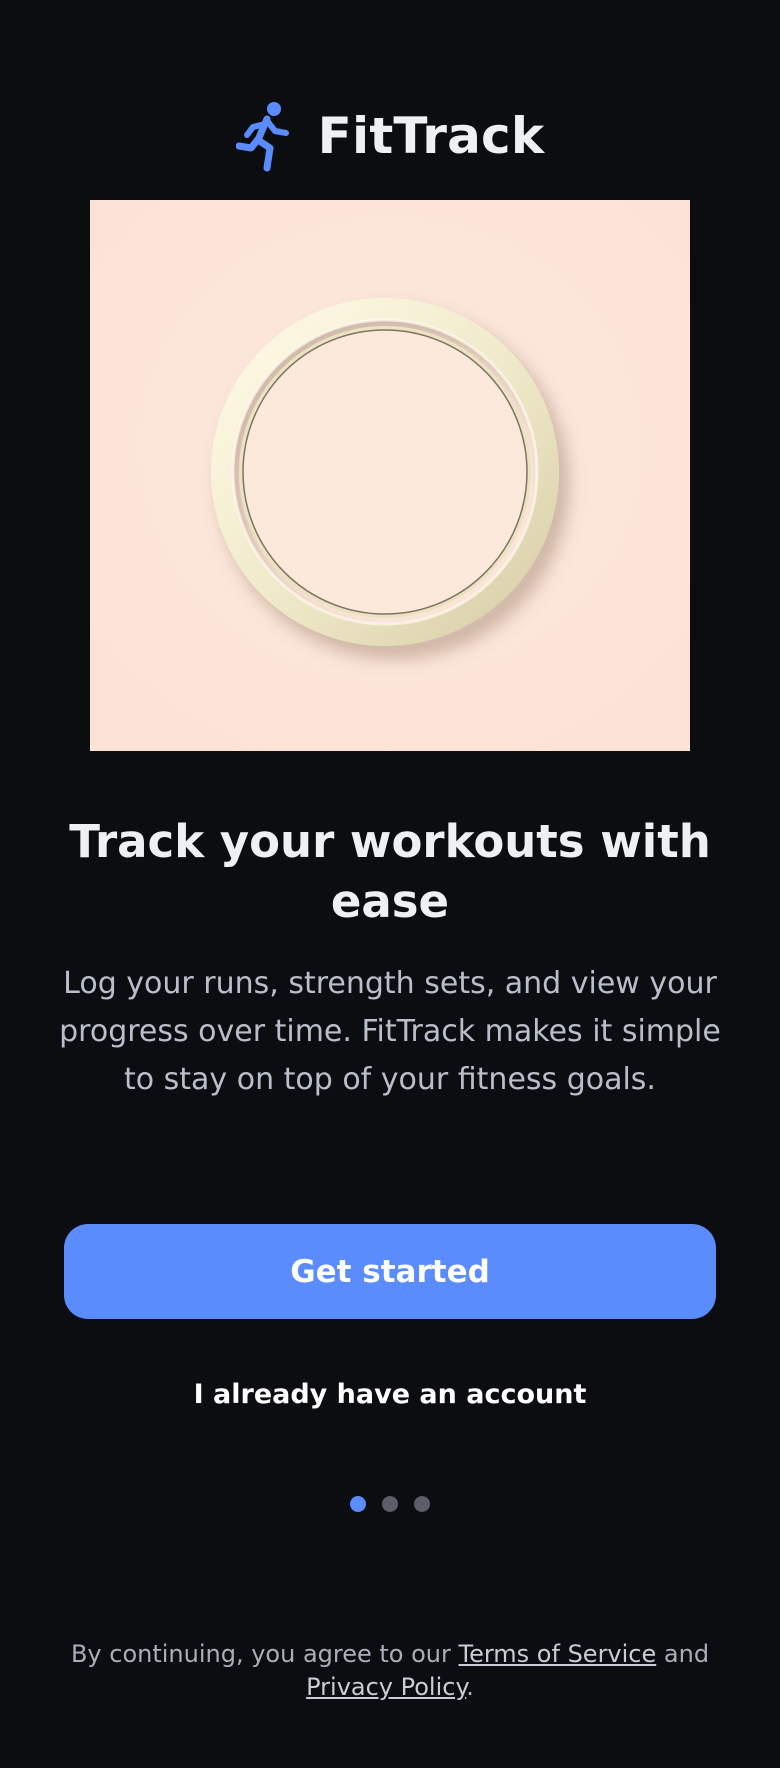 This screenshot has height=1768, width=780. I want to click on legal-middle: and, so click(683, 1654).